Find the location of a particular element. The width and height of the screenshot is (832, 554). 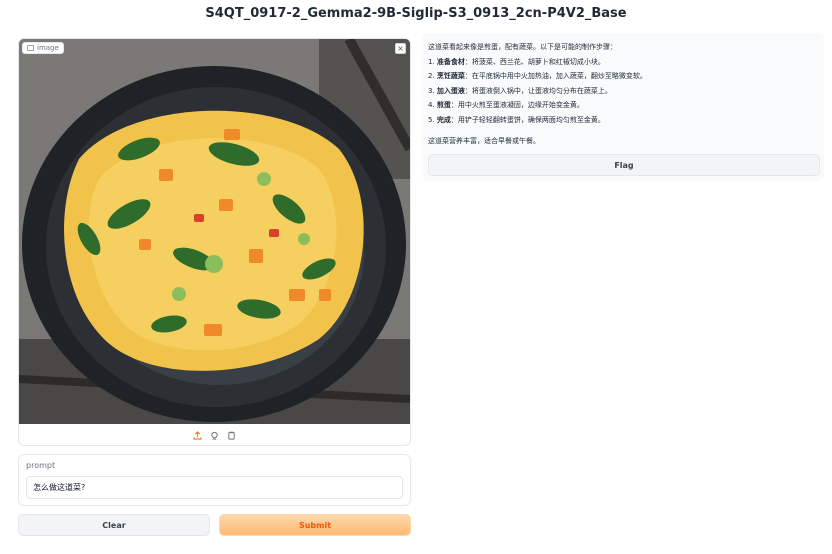

image-icon is located at coordinates (30, 48).